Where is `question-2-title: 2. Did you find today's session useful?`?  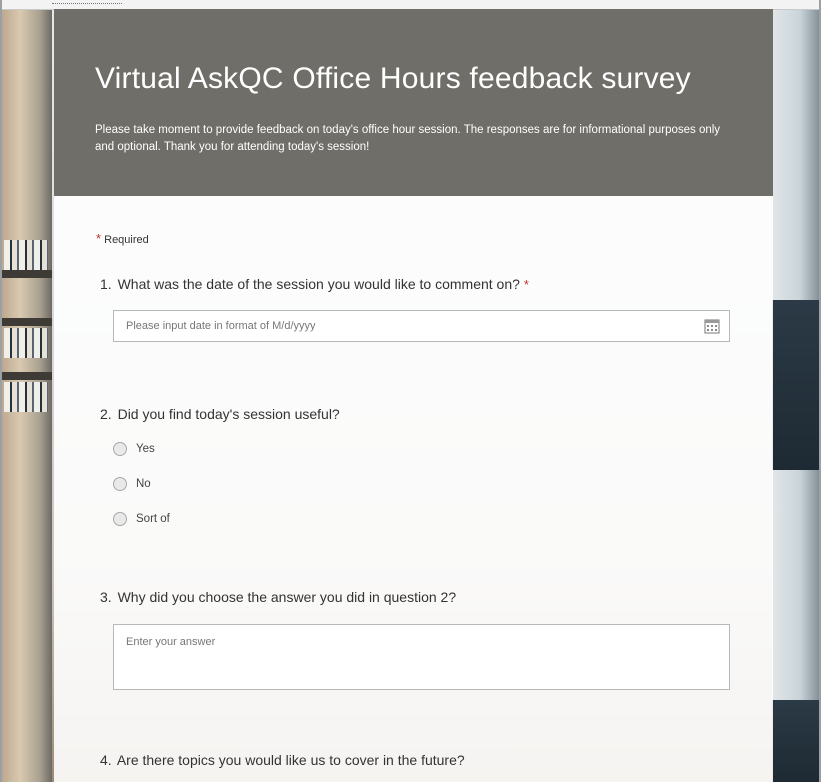
question-2-title: 2. Did you find today's session useful? is located at coordinates (220, 414).